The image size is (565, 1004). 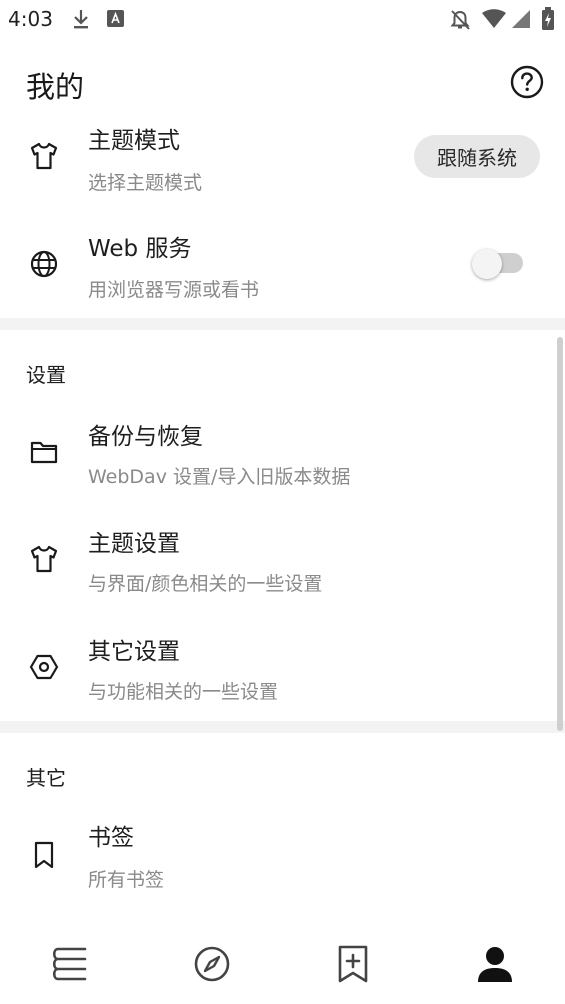 I want to click on theme-mode-subtitle: 选择主题模式, so click(x=145, y=183).